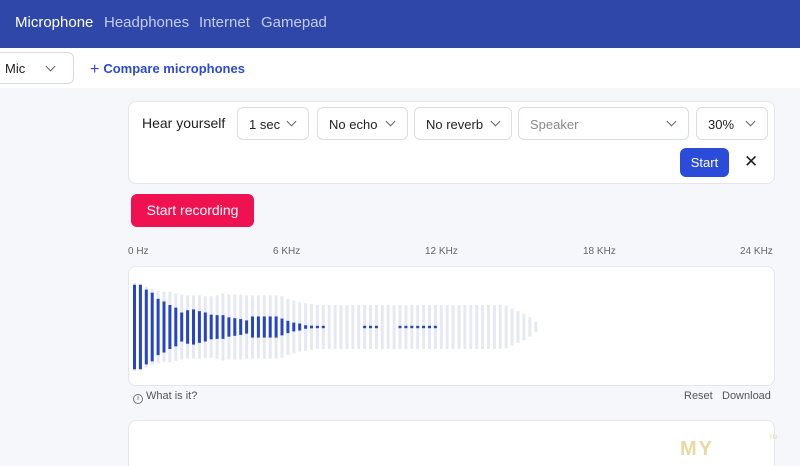 The height and width of the screenshot is (466, 800). What do you see at coordinates (174, 68) in the screenshot?
I see `compare-label: Compare microphones` at bounding box center [174, 68].